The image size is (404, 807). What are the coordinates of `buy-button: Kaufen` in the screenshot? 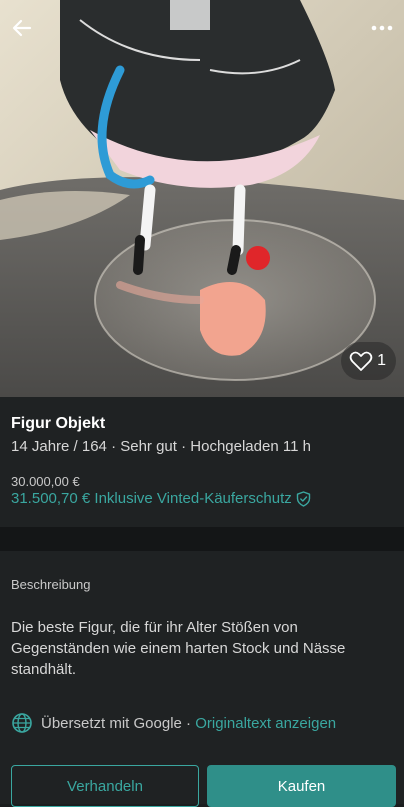 It's located at (301, 786).